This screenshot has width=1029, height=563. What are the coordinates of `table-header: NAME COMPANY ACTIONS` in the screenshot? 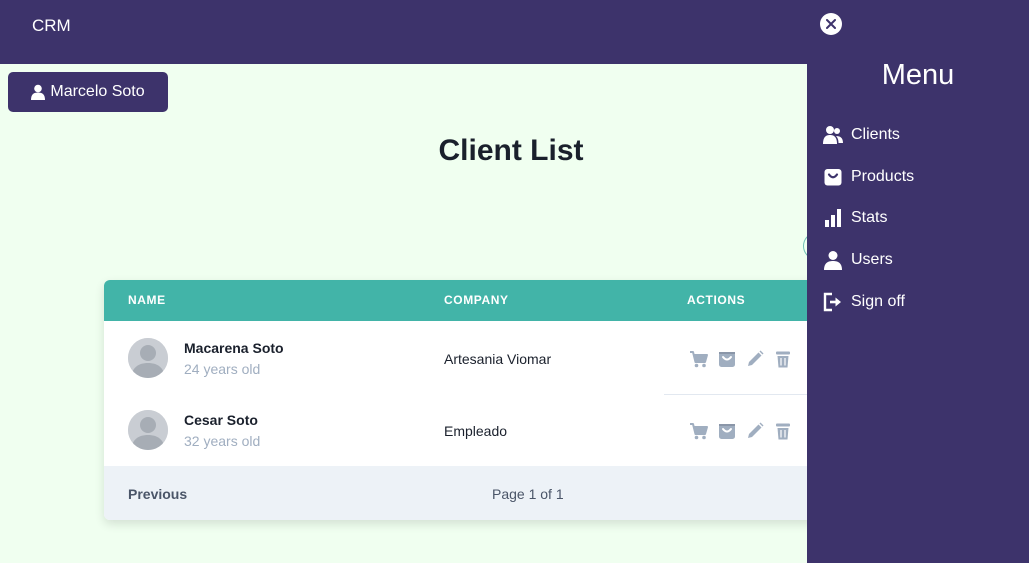 It's located at (464, 300).